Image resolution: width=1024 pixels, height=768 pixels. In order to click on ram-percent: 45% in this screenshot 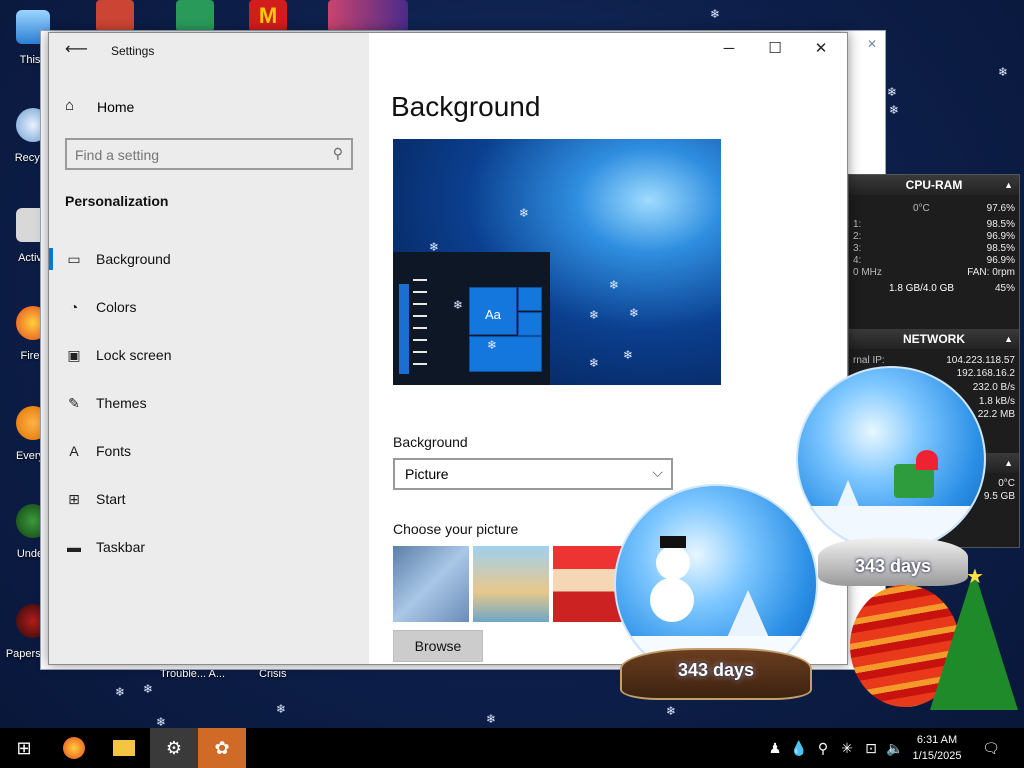, I will do `click(1004, 288)`.